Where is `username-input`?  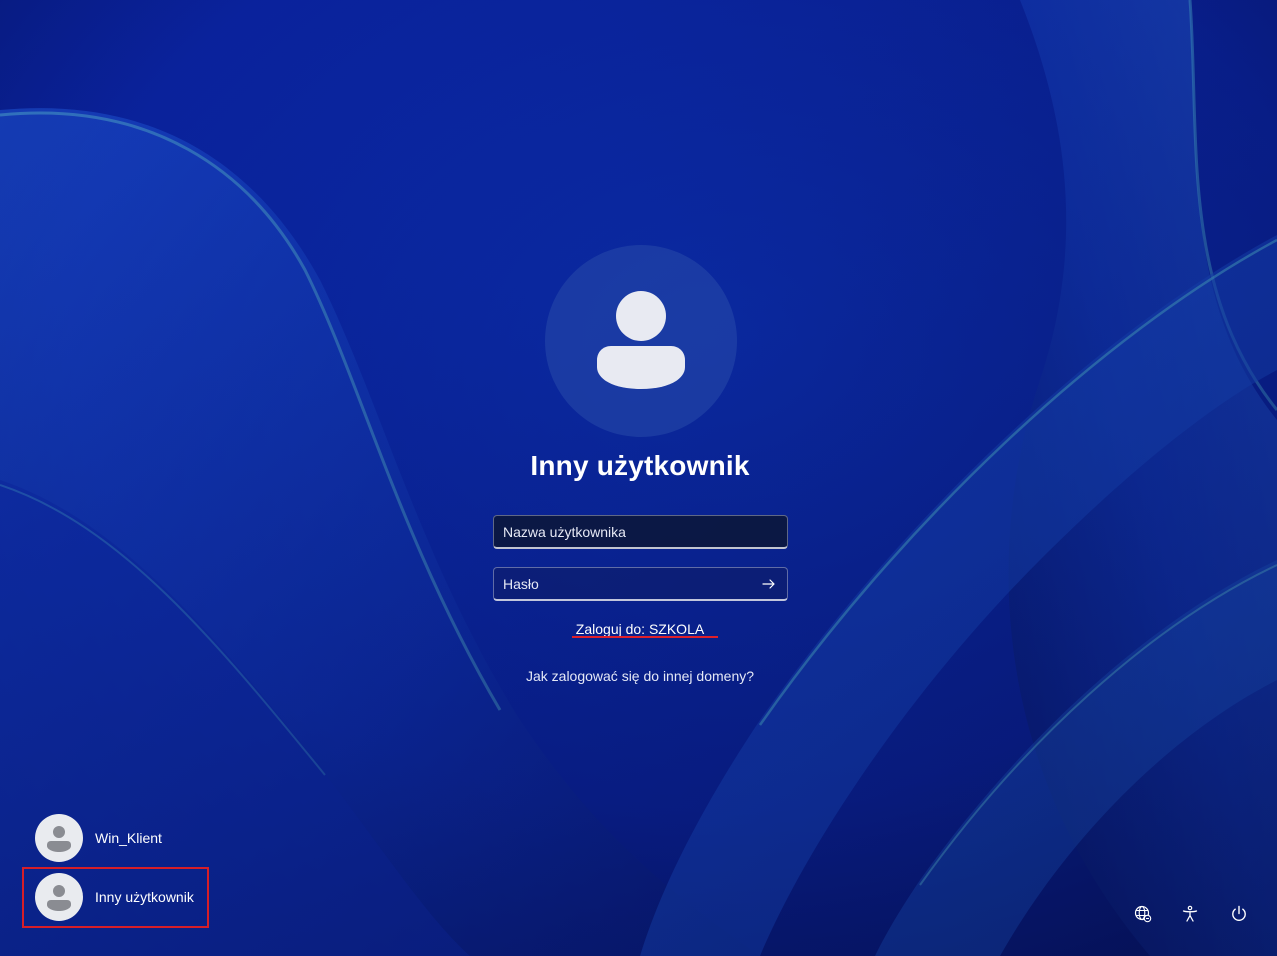
username-input is located at coordinates (640, 531).